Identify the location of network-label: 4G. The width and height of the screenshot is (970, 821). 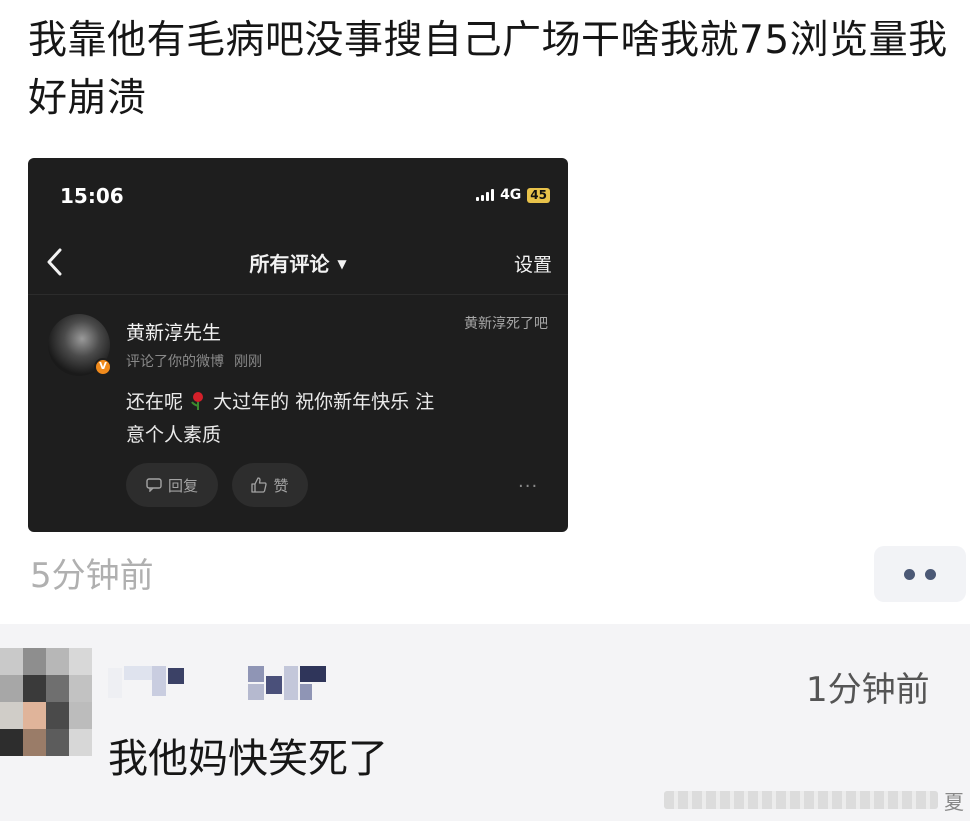
(511, 195).